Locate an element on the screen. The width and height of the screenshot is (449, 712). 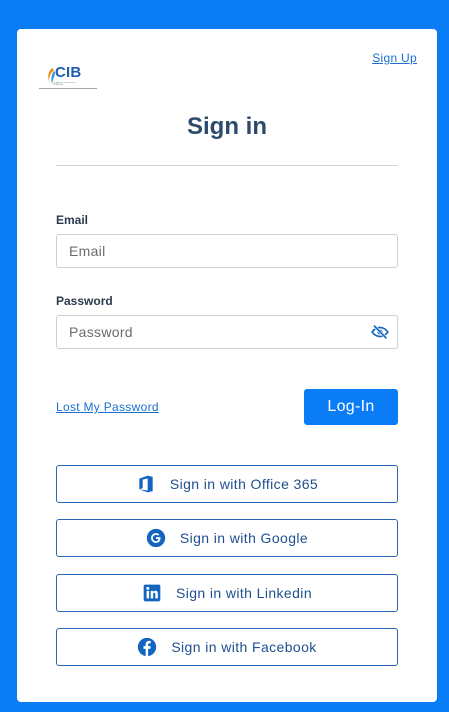
email-label: Email is located at coordinates (72, 220).